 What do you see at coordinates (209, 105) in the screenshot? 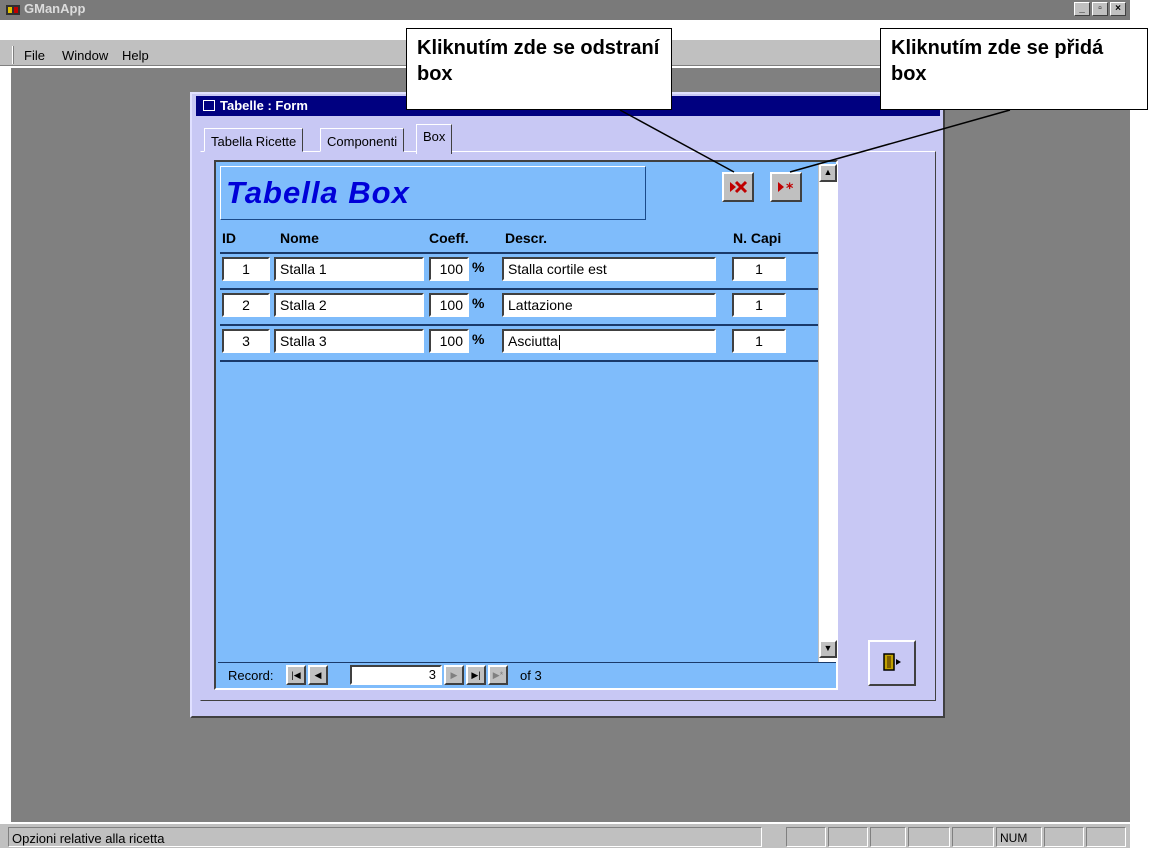
I see `form-icon` at bounding box center [209, 105].